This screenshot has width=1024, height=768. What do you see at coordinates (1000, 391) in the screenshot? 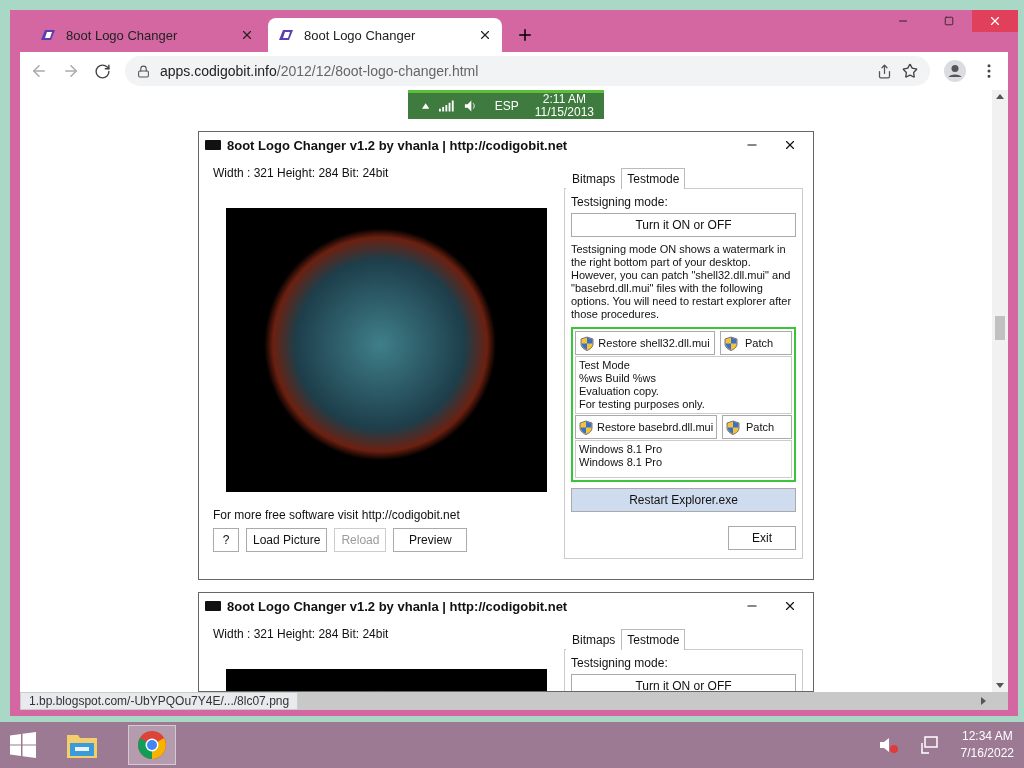
I see `vertical-scrollbar` at bounding box center [1000, 391].